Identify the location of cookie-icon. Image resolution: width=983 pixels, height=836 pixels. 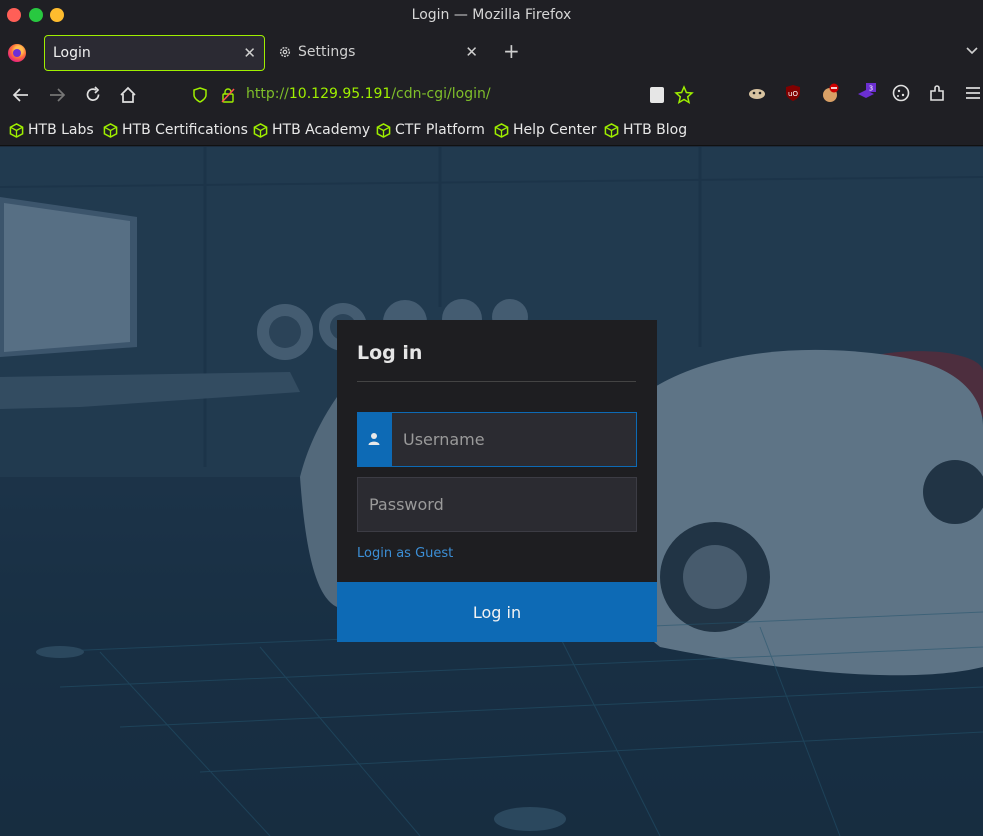
(901, 93).